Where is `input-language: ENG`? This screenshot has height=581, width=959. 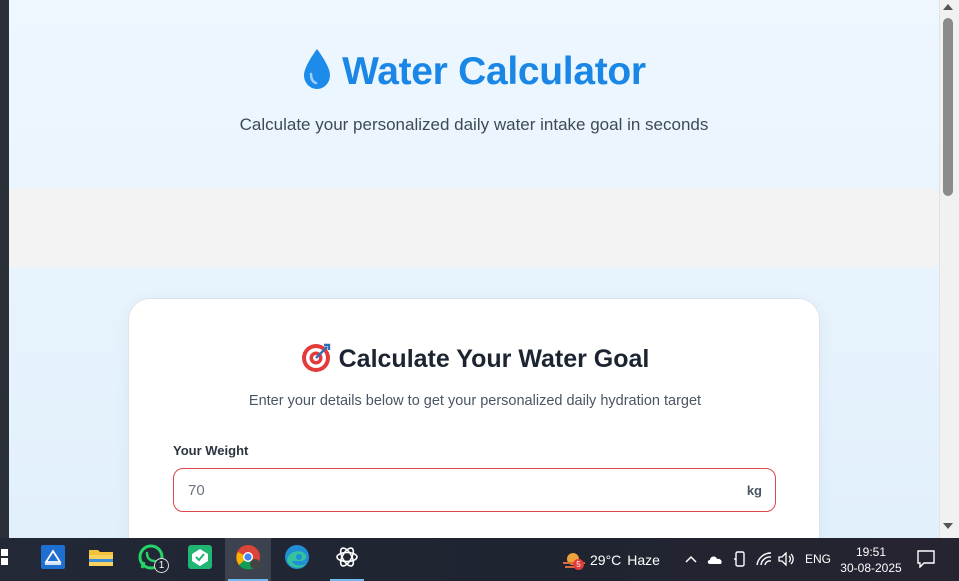 input-language: ENG is located at coordinates (818, 559).